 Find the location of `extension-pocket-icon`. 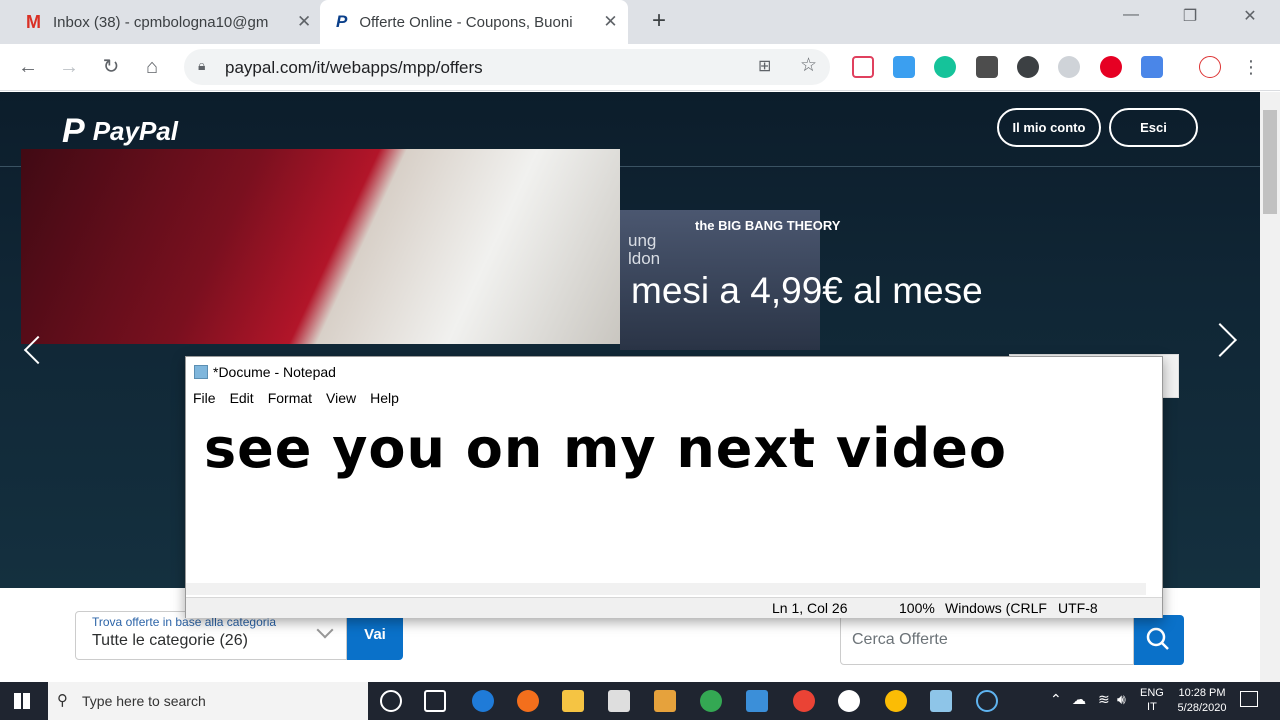

extension-pocket-icon is located at coordinates (863, 67).